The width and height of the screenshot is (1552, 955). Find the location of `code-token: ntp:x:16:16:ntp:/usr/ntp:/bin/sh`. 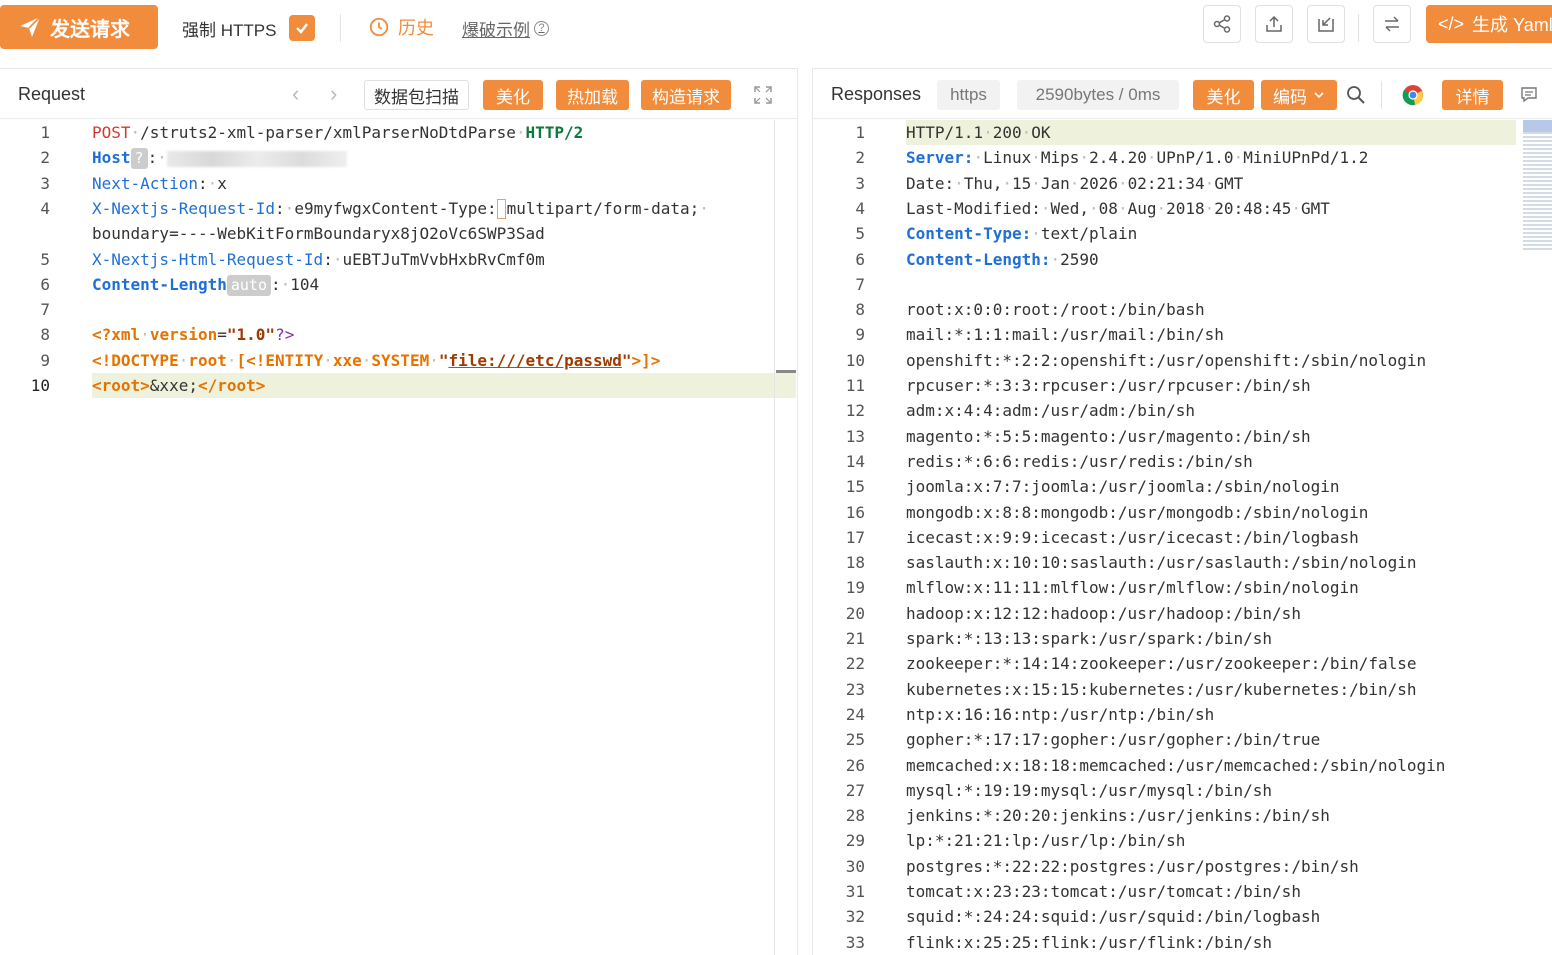

code-token: ntp:x:16:16:ntp:/usr/ntp:/bin/sh is located at coordinates (1060, 714).